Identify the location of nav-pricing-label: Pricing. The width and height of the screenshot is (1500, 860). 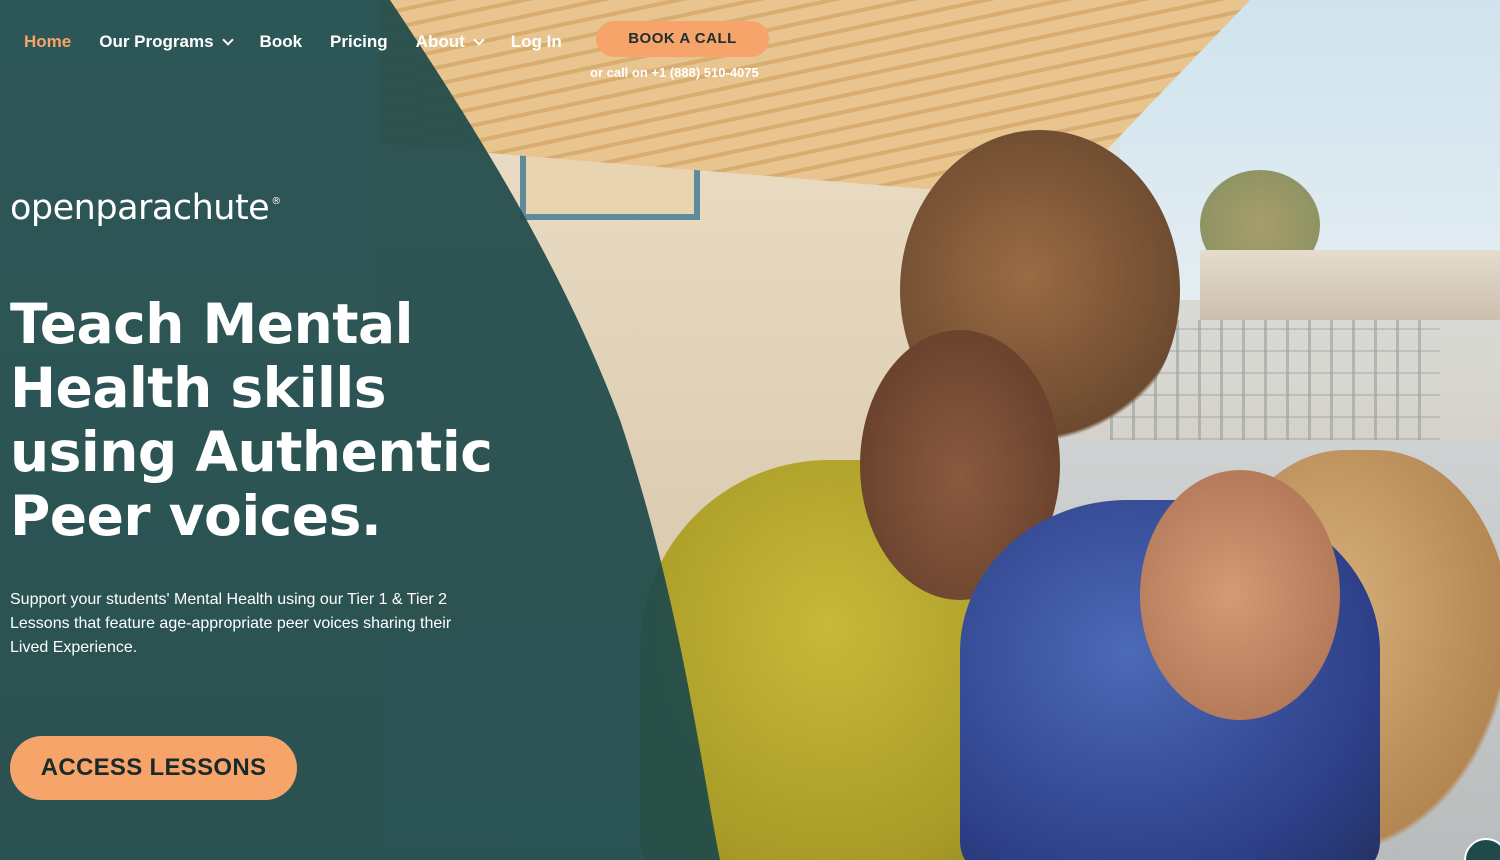
(359, 41).